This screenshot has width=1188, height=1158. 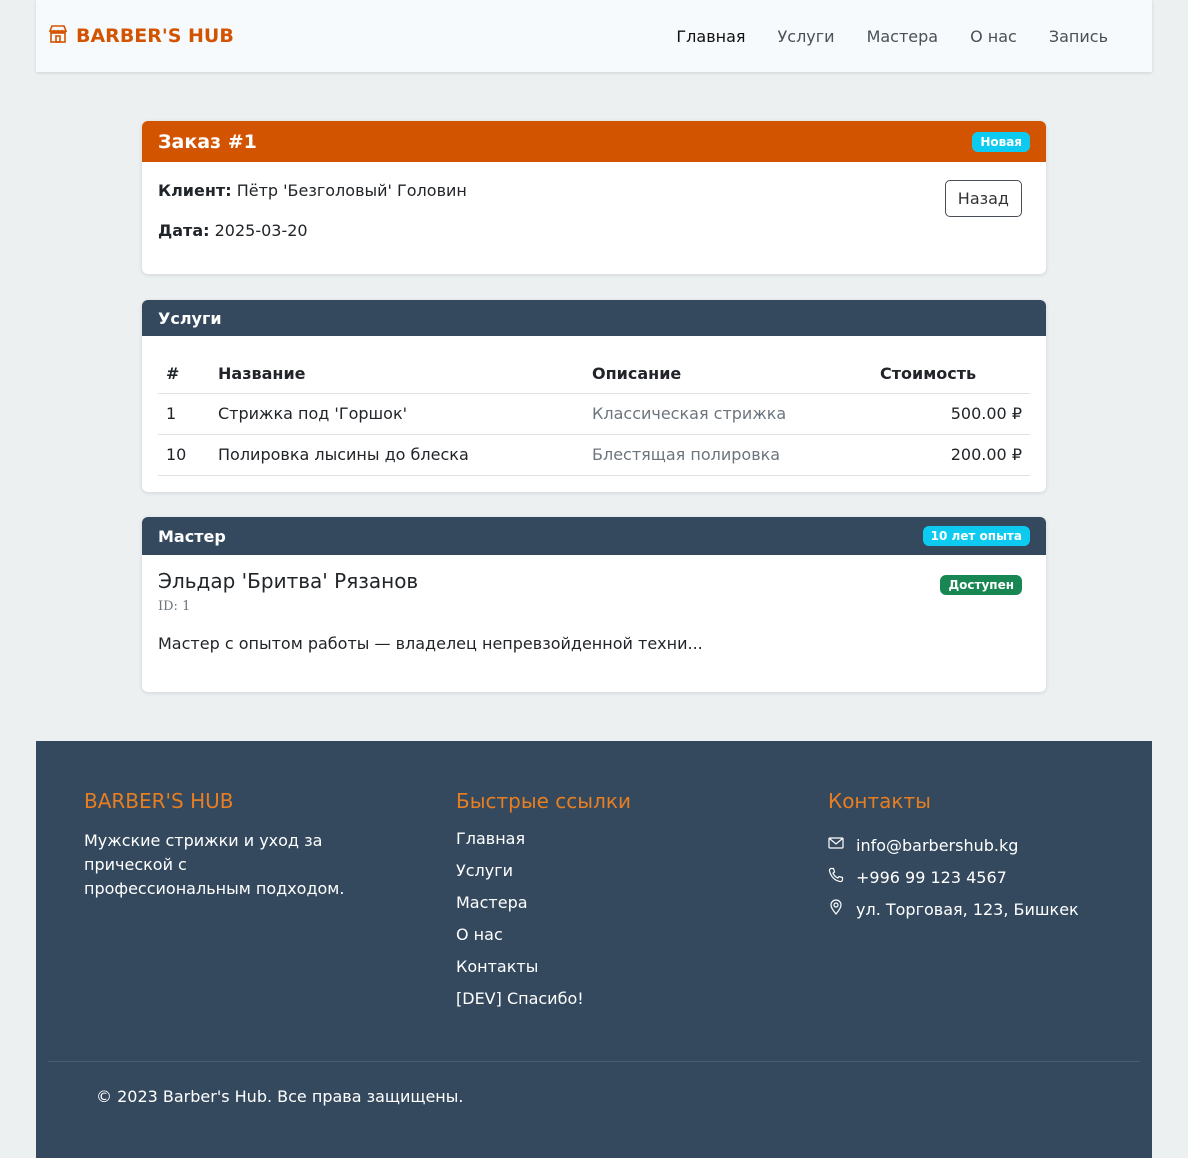 I want to click on order-title: Заказ #1, so click(x=207, y=141).